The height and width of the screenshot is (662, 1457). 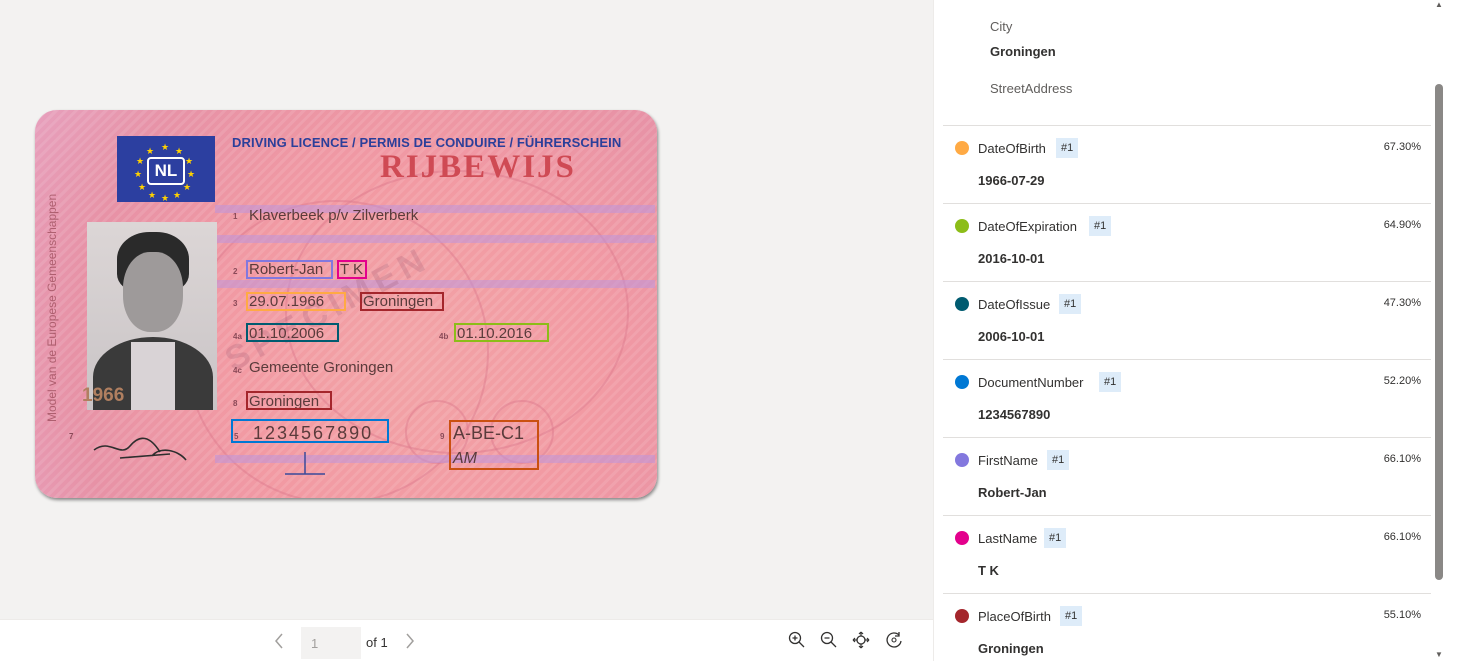 I want to click on bbox-categories, so click(x=494, y=445).